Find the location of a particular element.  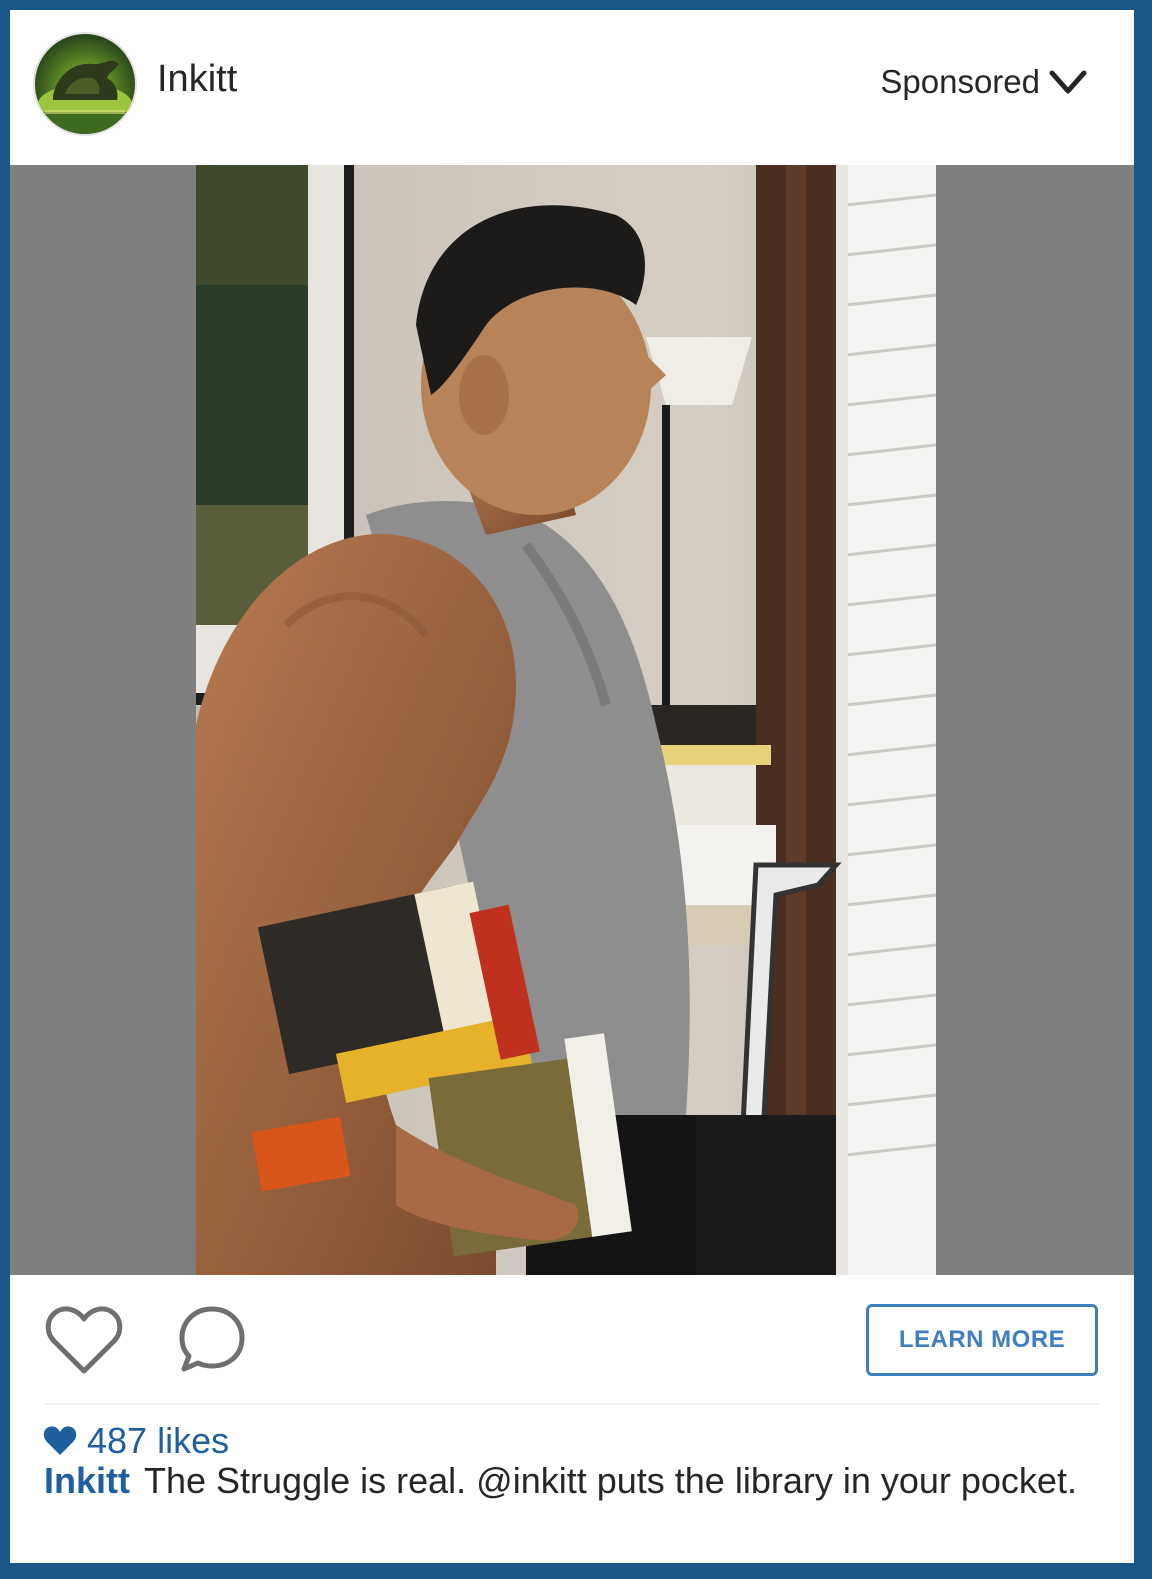

divider is located at coordinates (572, 1404).